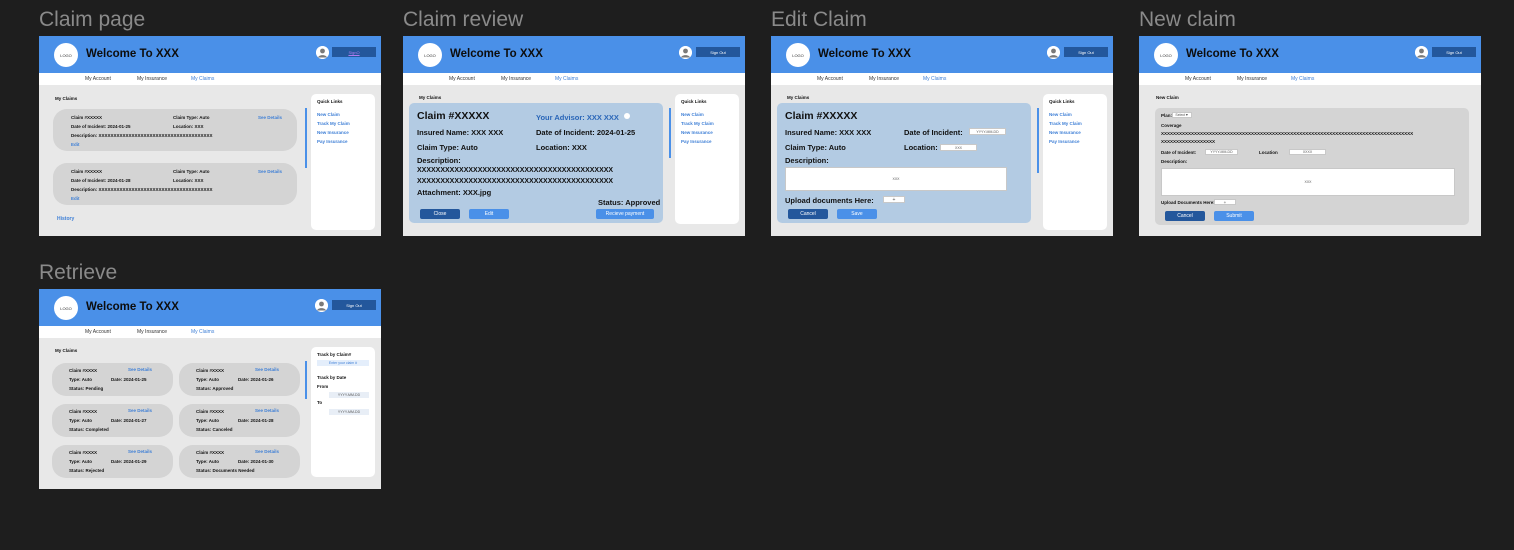  Describe the element at coordinates (66, 98) in the screenshot. I see `section-title: My Claims` at that location.